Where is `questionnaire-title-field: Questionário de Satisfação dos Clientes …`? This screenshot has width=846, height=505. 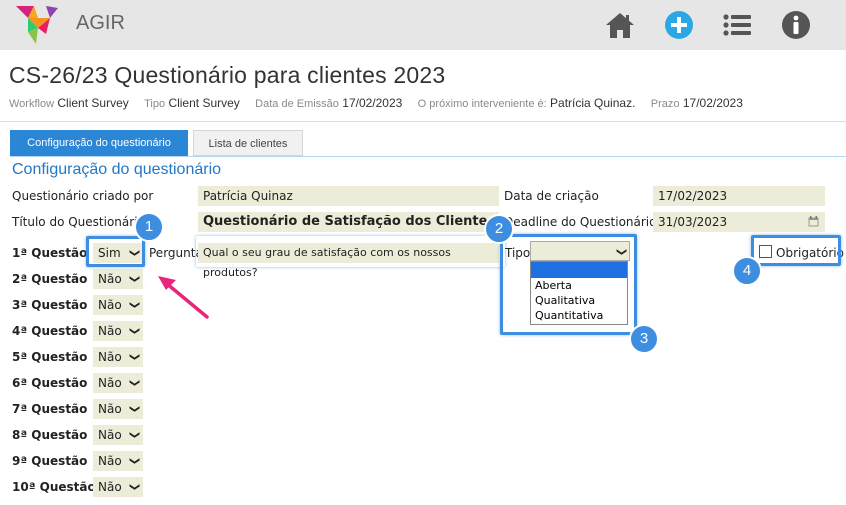
questionnaire-title-field: Questionário de Satisfação dos Clientes … is located at coordinates (348, 222).